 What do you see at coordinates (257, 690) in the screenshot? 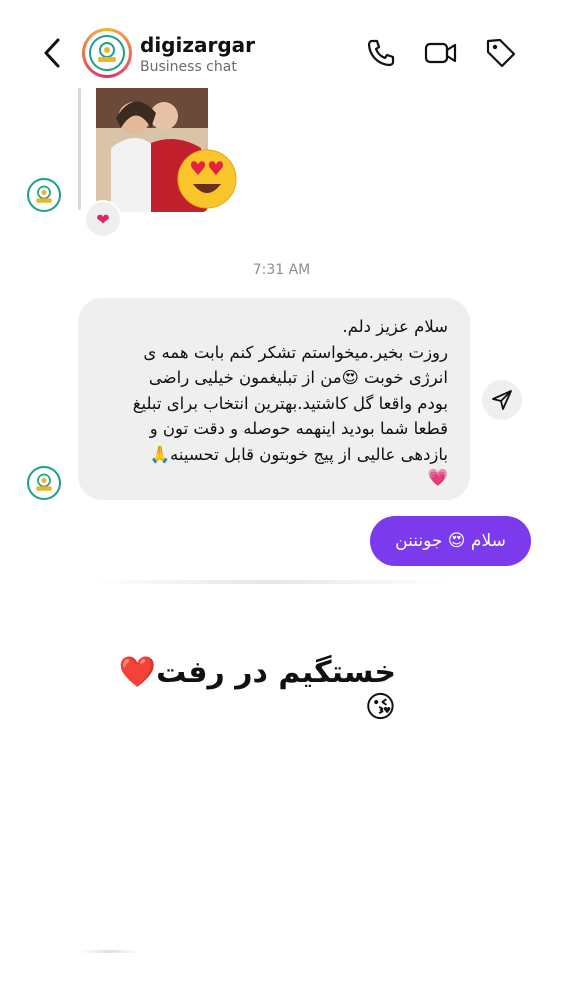
I see `caption-text: خستگیم در رفت❤️😘` at bounding box center [257, 690].